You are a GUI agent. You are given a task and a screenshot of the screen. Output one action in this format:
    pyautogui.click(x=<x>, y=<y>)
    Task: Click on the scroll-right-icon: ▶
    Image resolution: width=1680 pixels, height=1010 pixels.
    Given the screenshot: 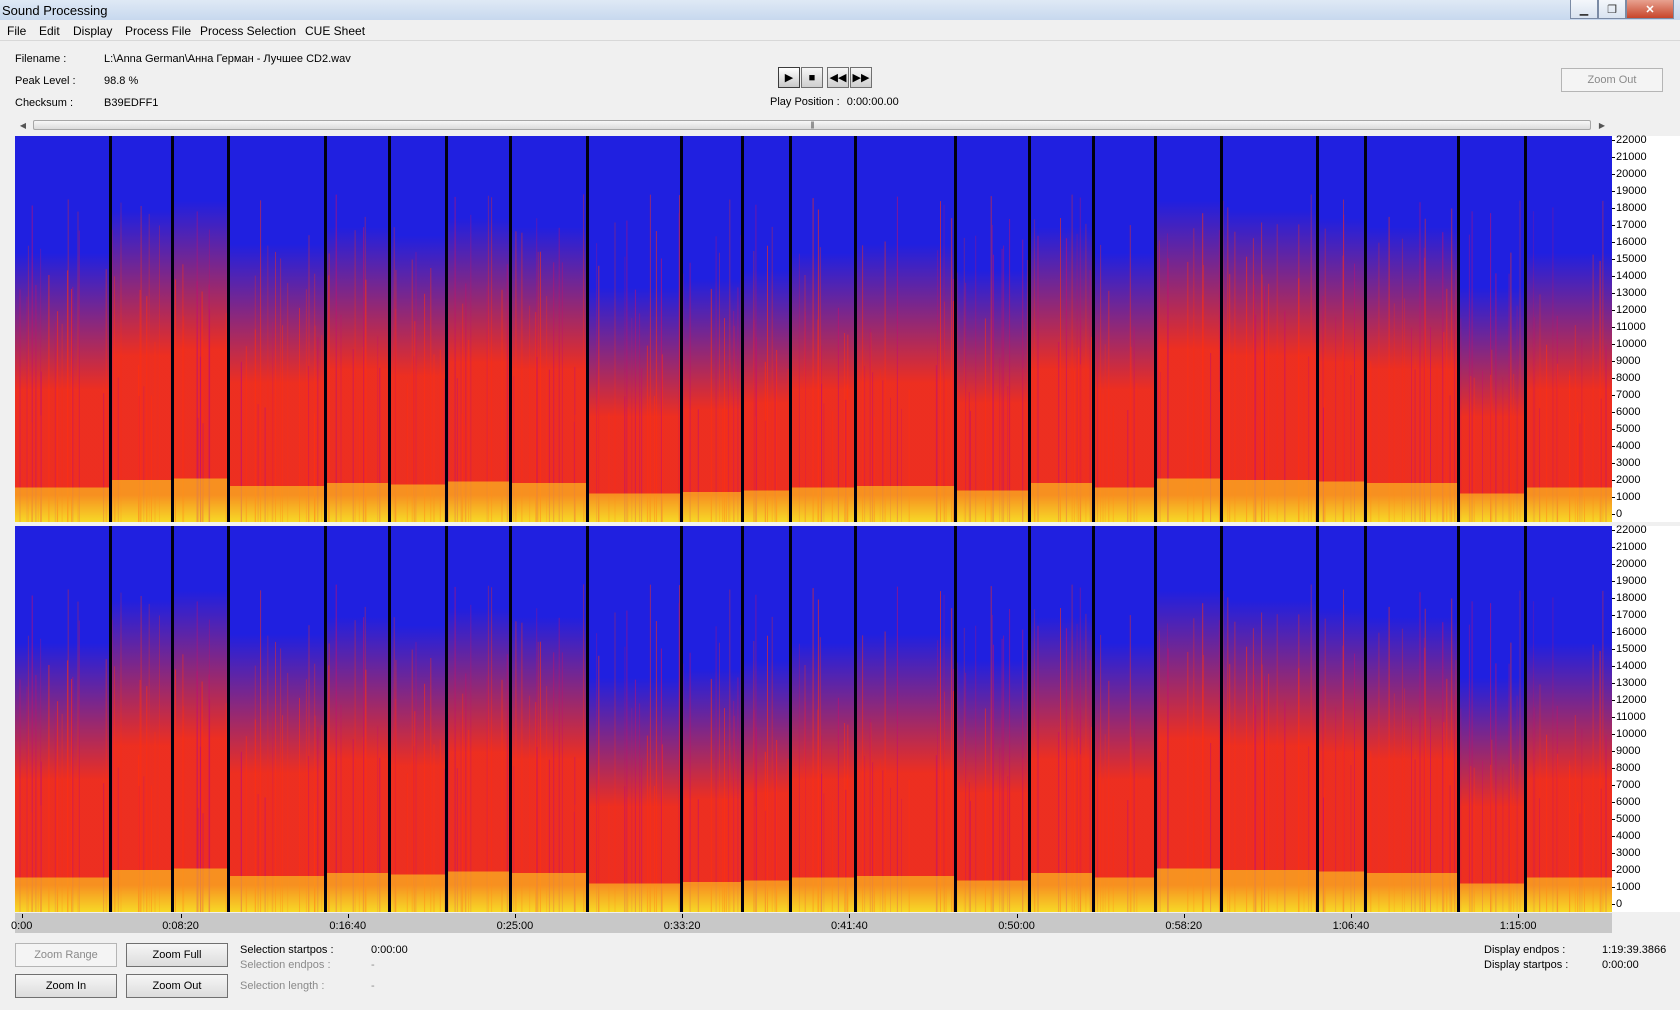 What is the action you would take?
    pyautogui.click(x=1602, y=125)
    